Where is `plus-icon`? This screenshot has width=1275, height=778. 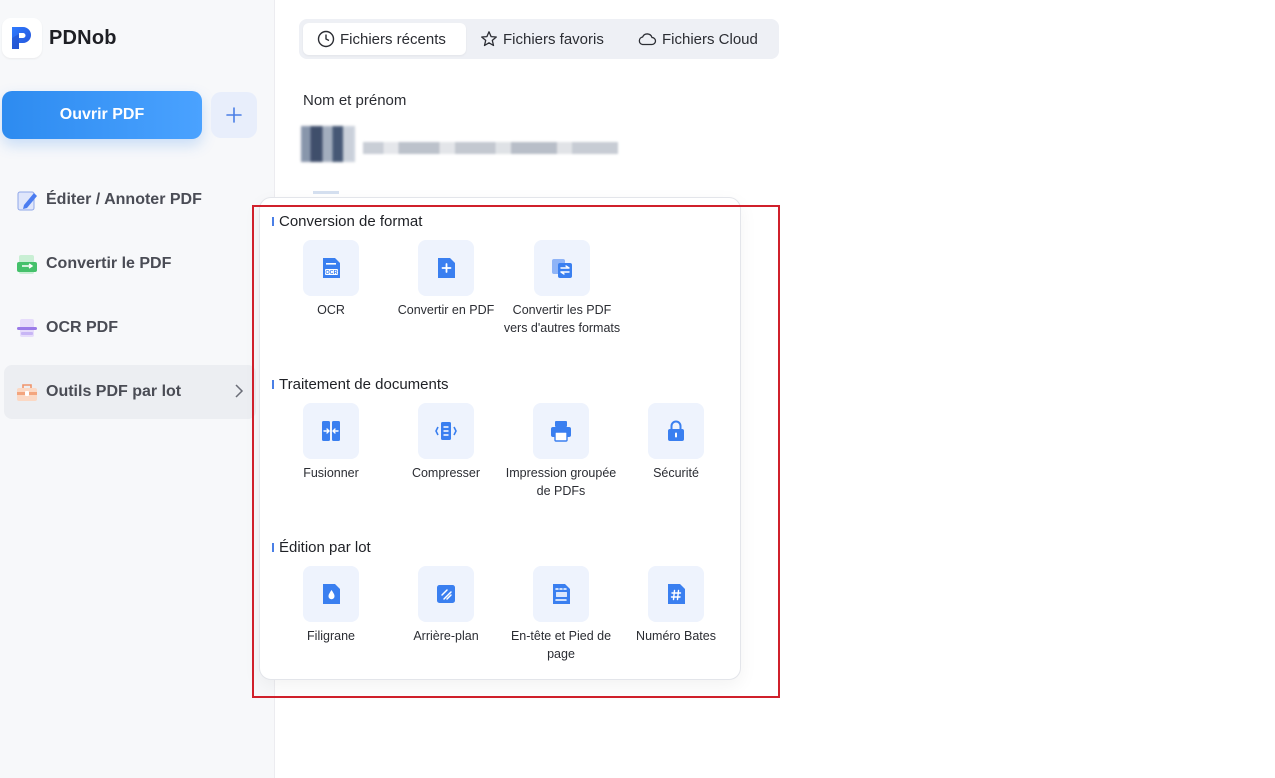 plus-icon is located at coordinates (234, 115).